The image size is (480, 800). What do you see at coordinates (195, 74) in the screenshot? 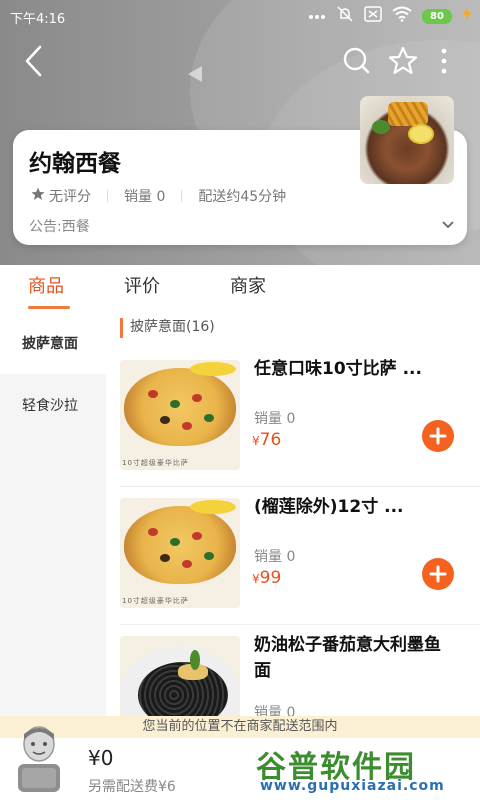
I see `banner-decoration` at bounding box center [195, 74].